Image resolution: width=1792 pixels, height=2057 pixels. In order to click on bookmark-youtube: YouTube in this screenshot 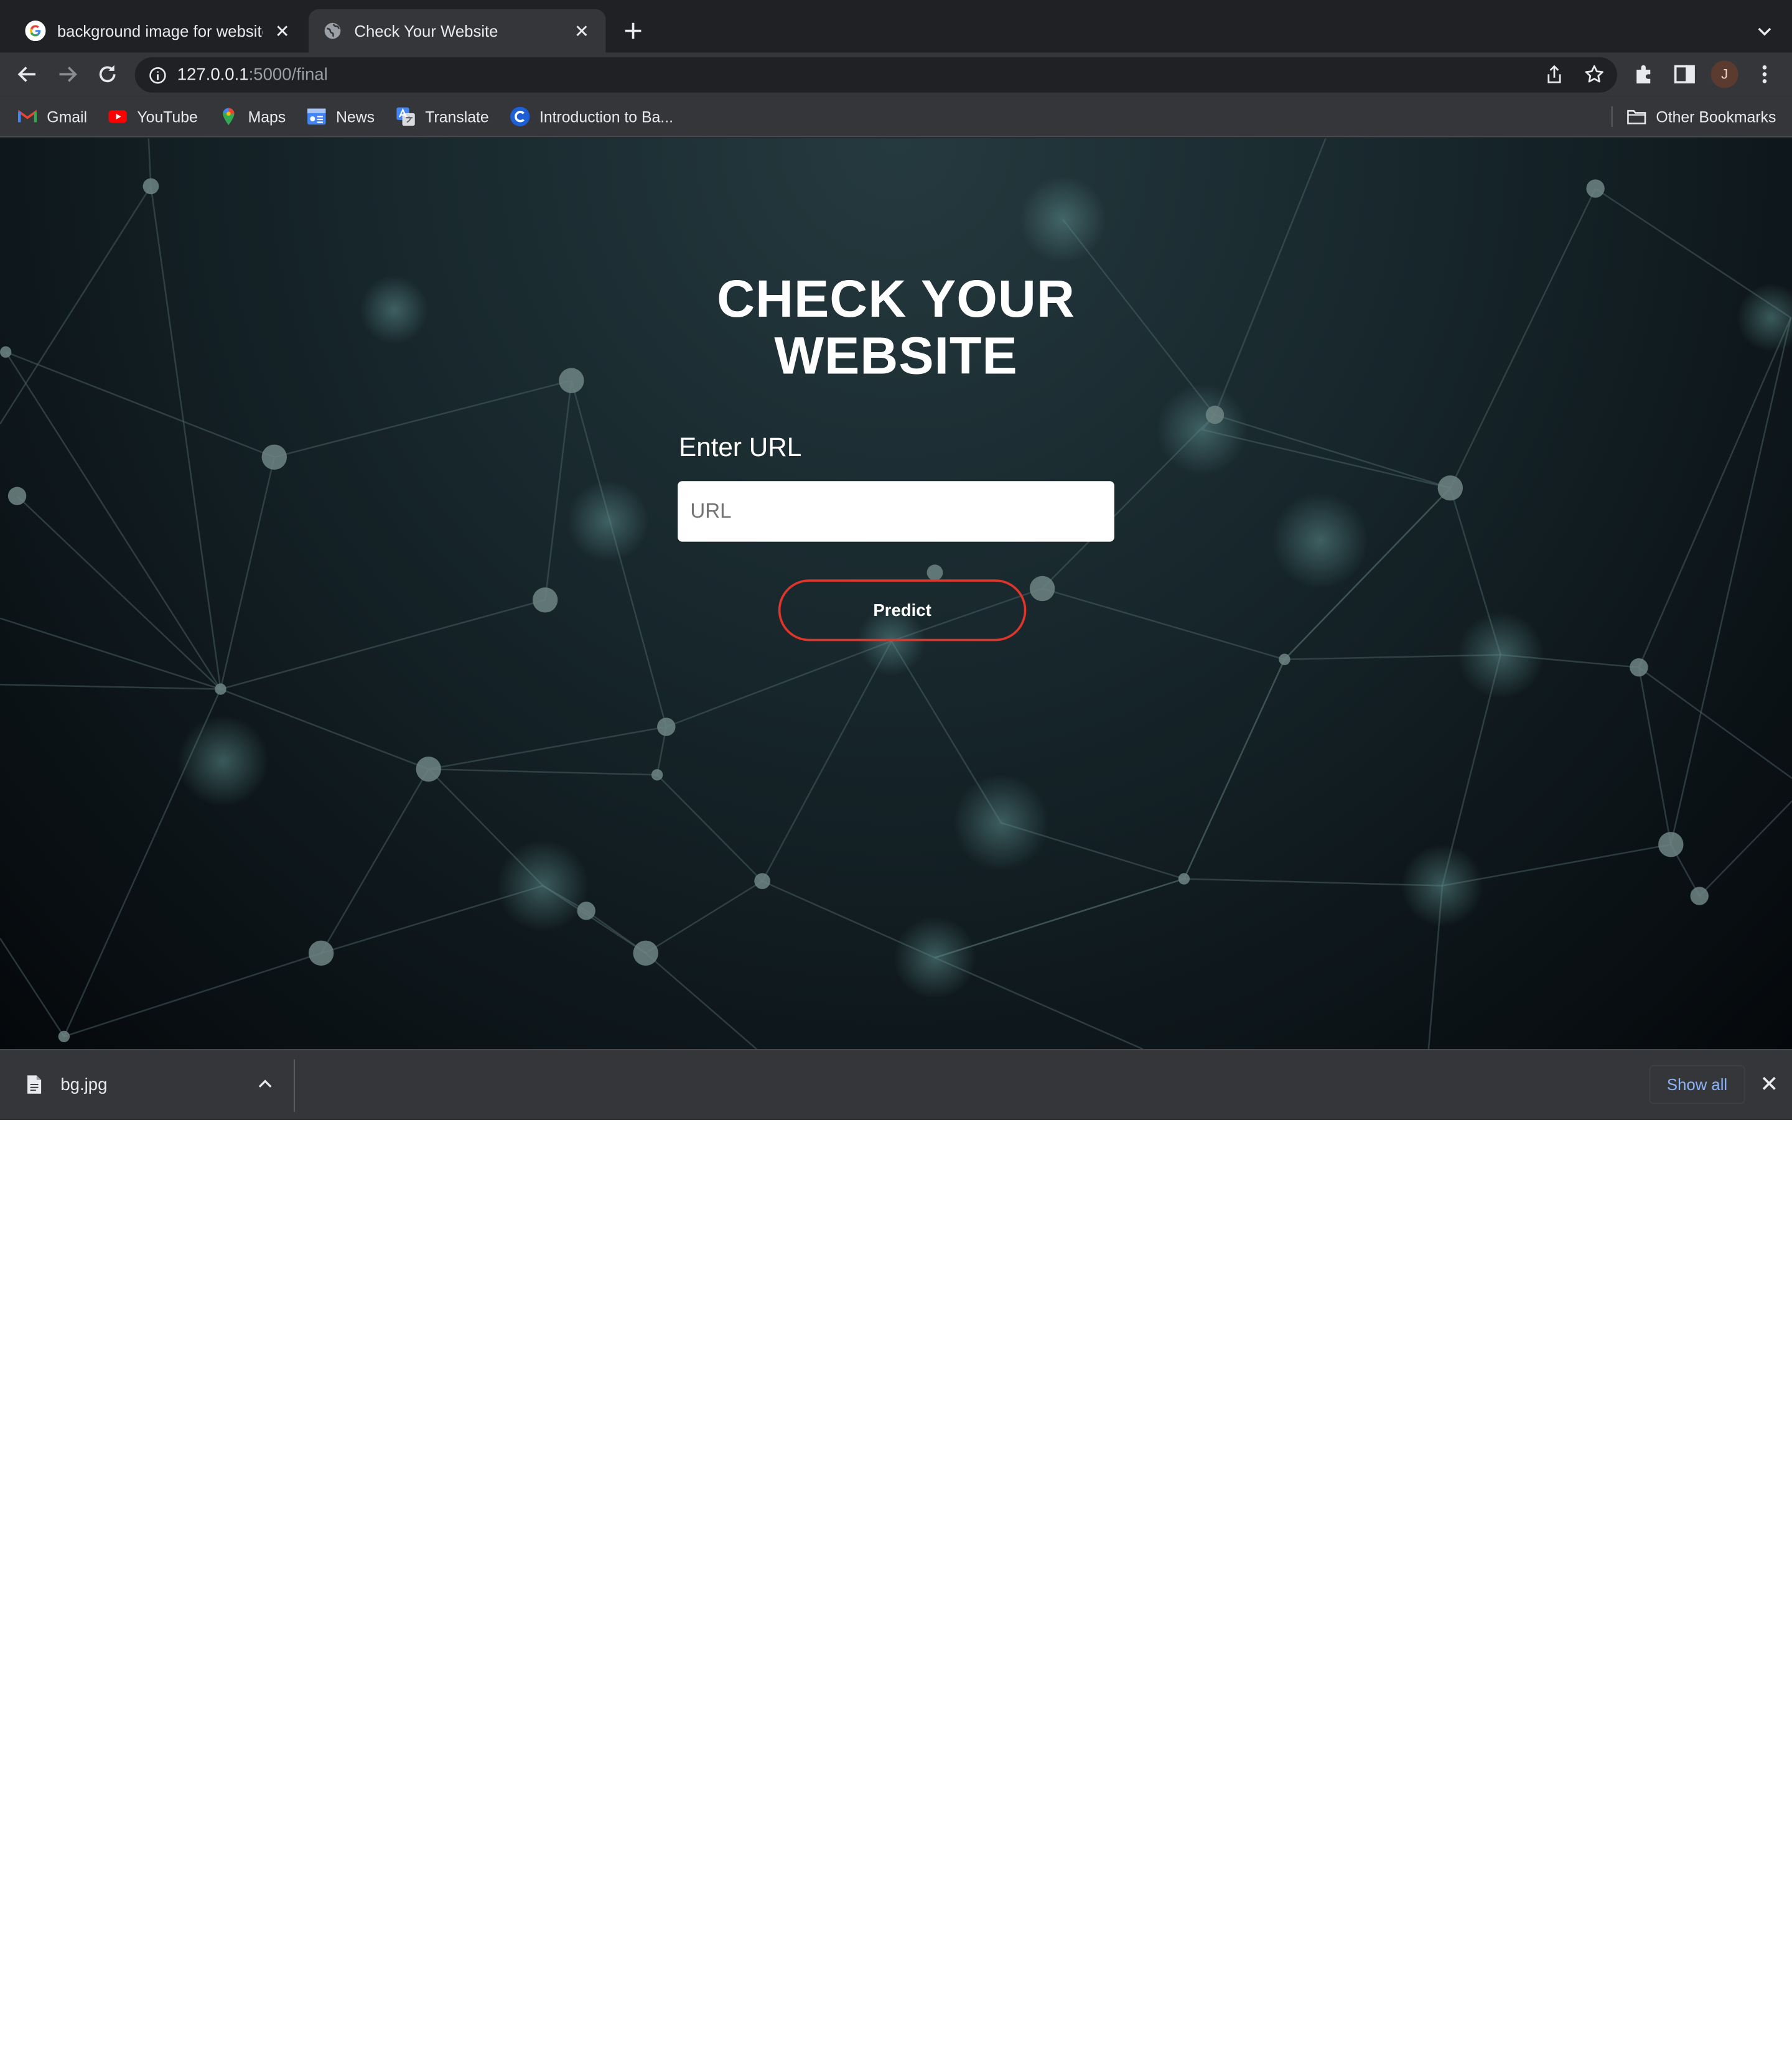, I will do `click(153, 116)`.